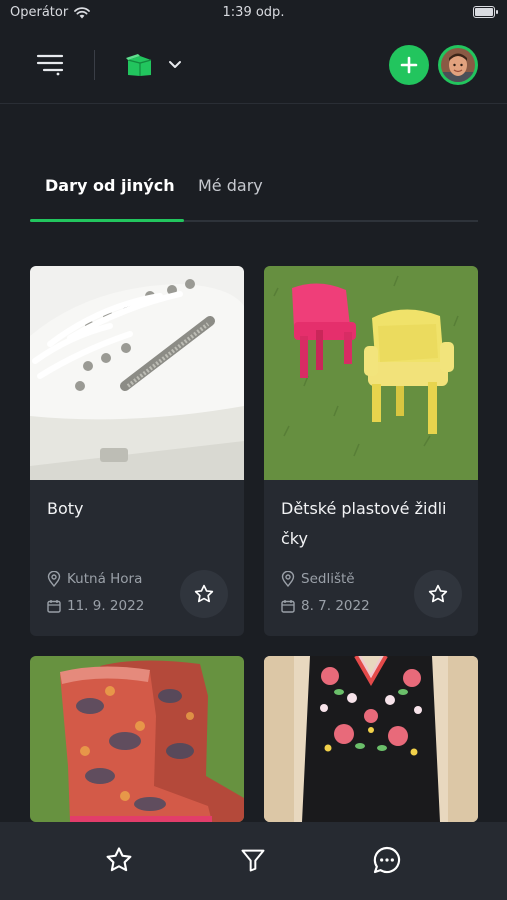  Describe the element at coordinates (485, 12) in the screenshot. I see `battery-icon` at that location.